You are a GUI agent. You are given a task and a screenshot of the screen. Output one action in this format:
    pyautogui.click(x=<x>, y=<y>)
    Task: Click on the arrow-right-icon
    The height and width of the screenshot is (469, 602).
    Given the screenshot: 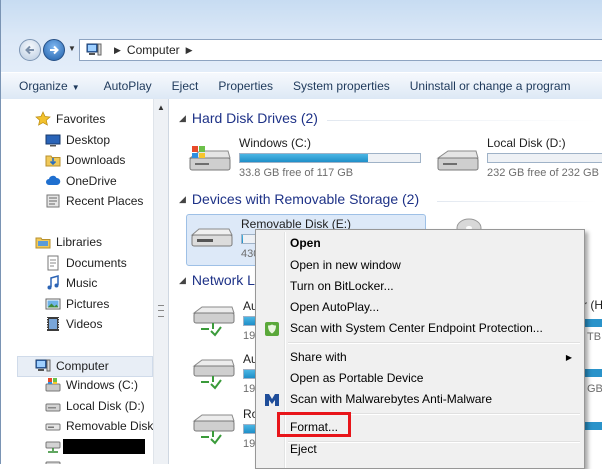 What is the action you would take?
    pyautogui.click(x=54, y=50)
    